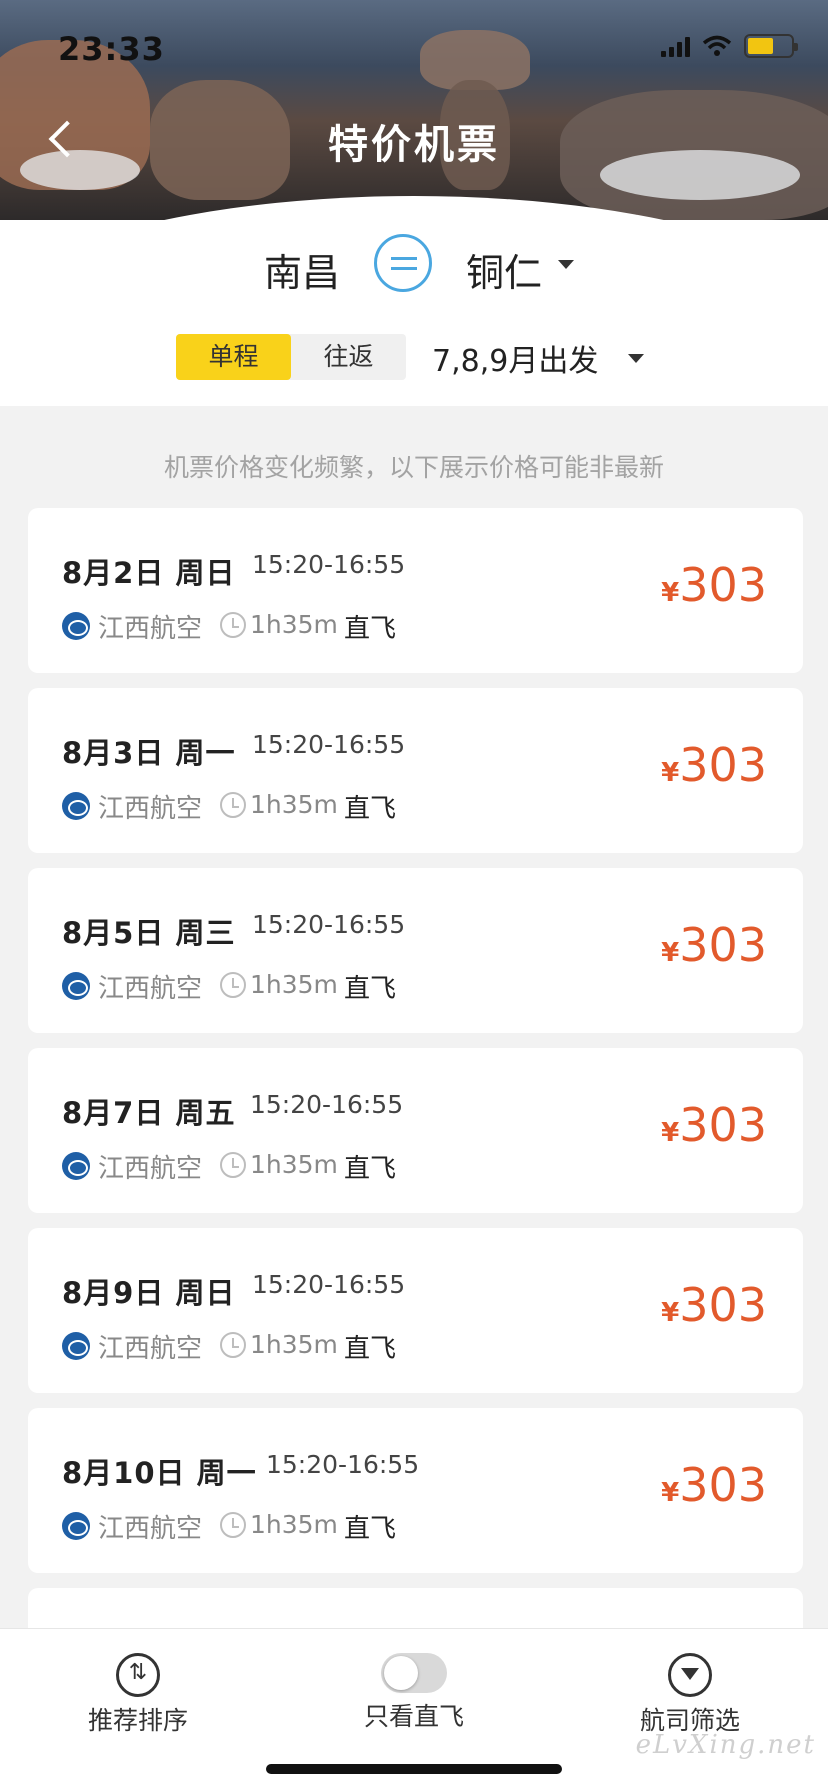 Image resolution: width=828 pixels, height=1792 pixels. Describe the element at coordinates (149, 1113) in the screenshot. I see `flight-date: 8月7日 周五` at that location.